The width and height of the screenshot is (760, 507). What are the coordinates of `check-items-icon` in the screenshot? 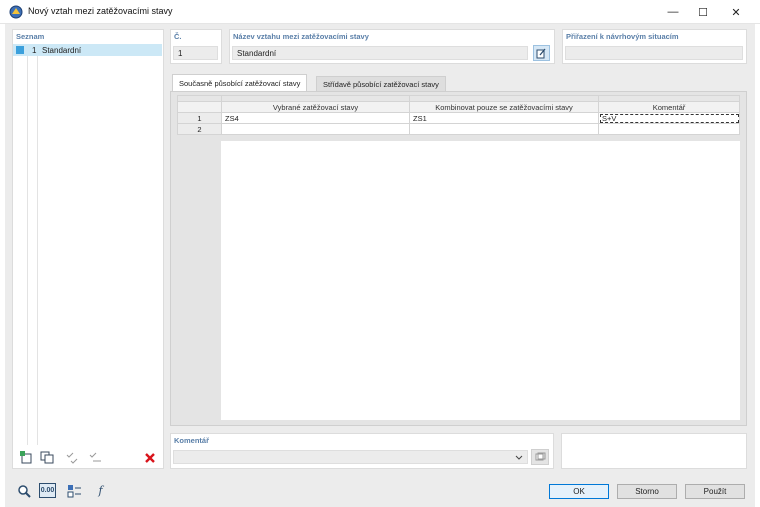 It's located at (71, 457).